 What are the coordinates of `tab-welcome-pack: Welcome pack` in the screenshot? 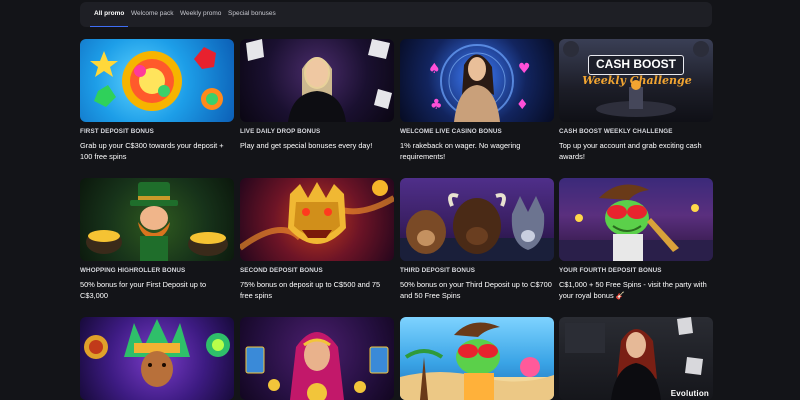 It's located at (152, 14).